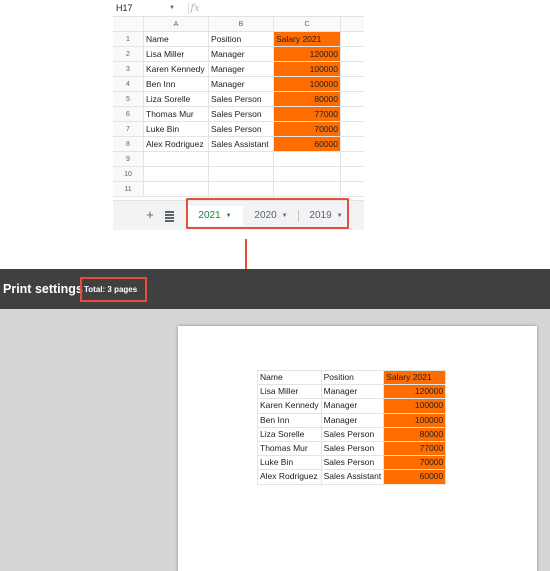  What do you see at coordinates (241, 144) in the screenshot?
I see `cell-position: Sales Assistant` at bounding box center [241, 144].